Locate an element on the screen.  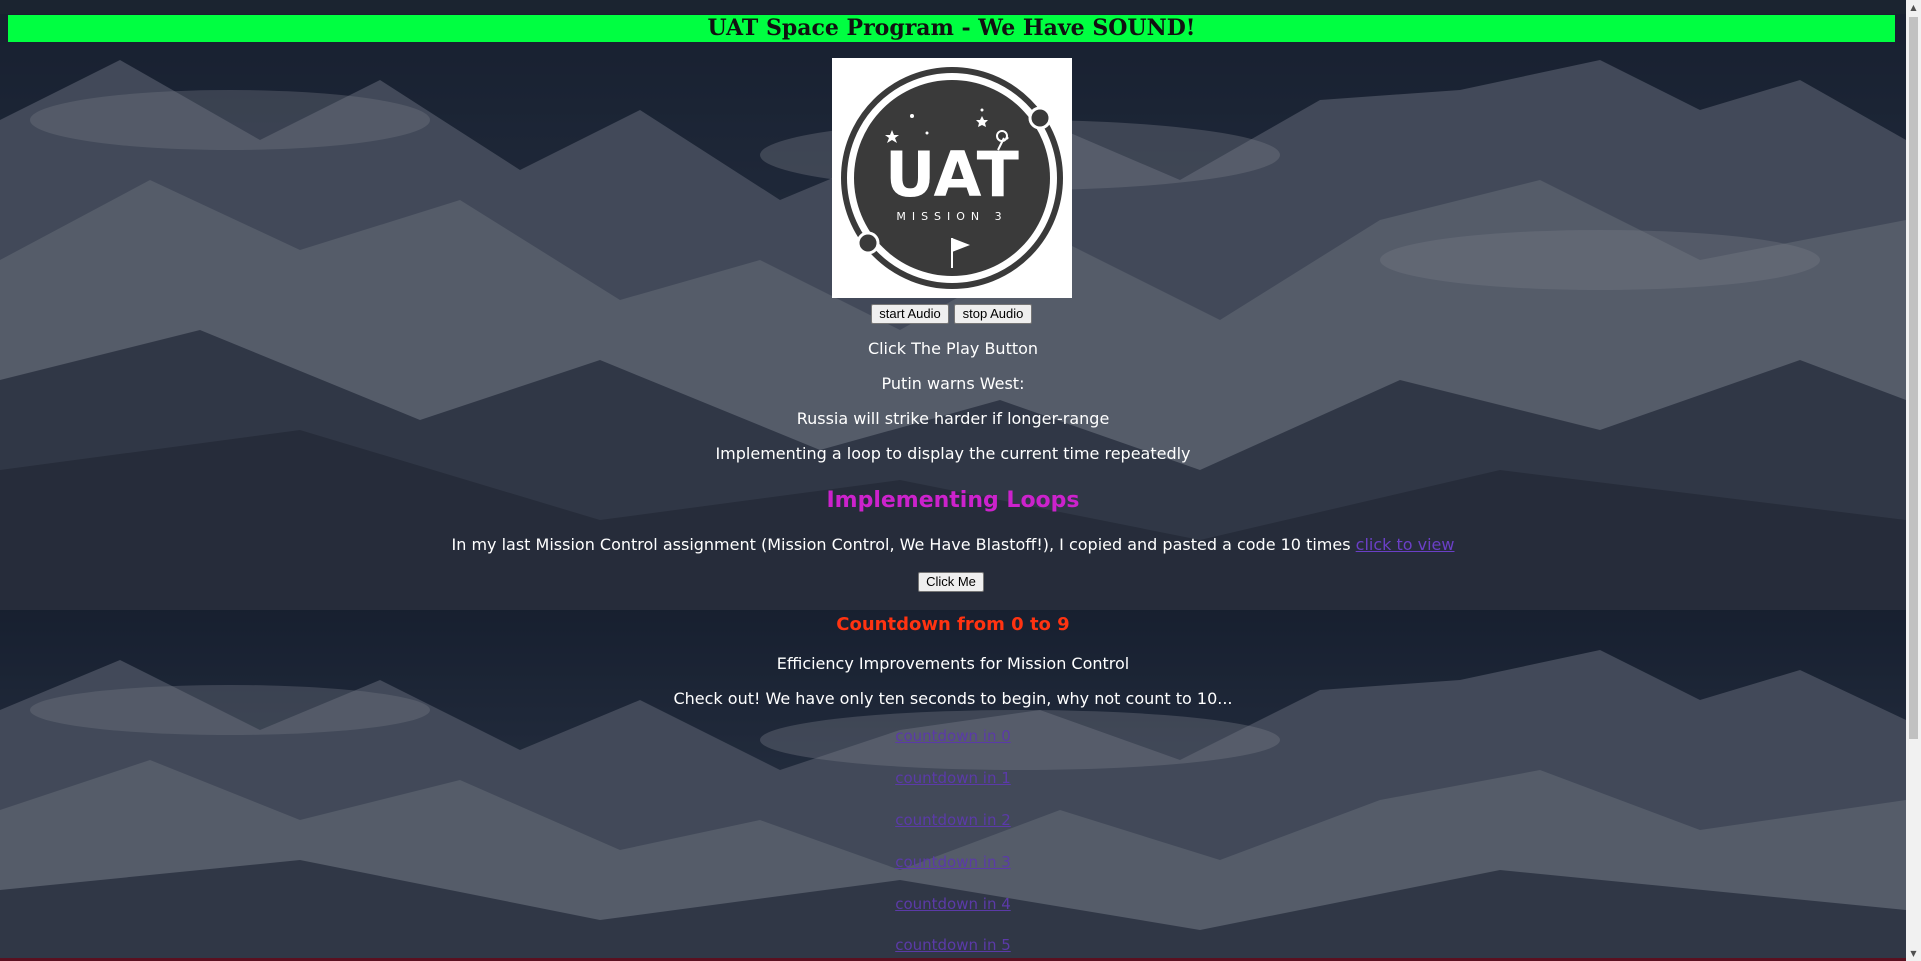
countdown-link-3: countdown in 3 is located at coordinates (953, 862).